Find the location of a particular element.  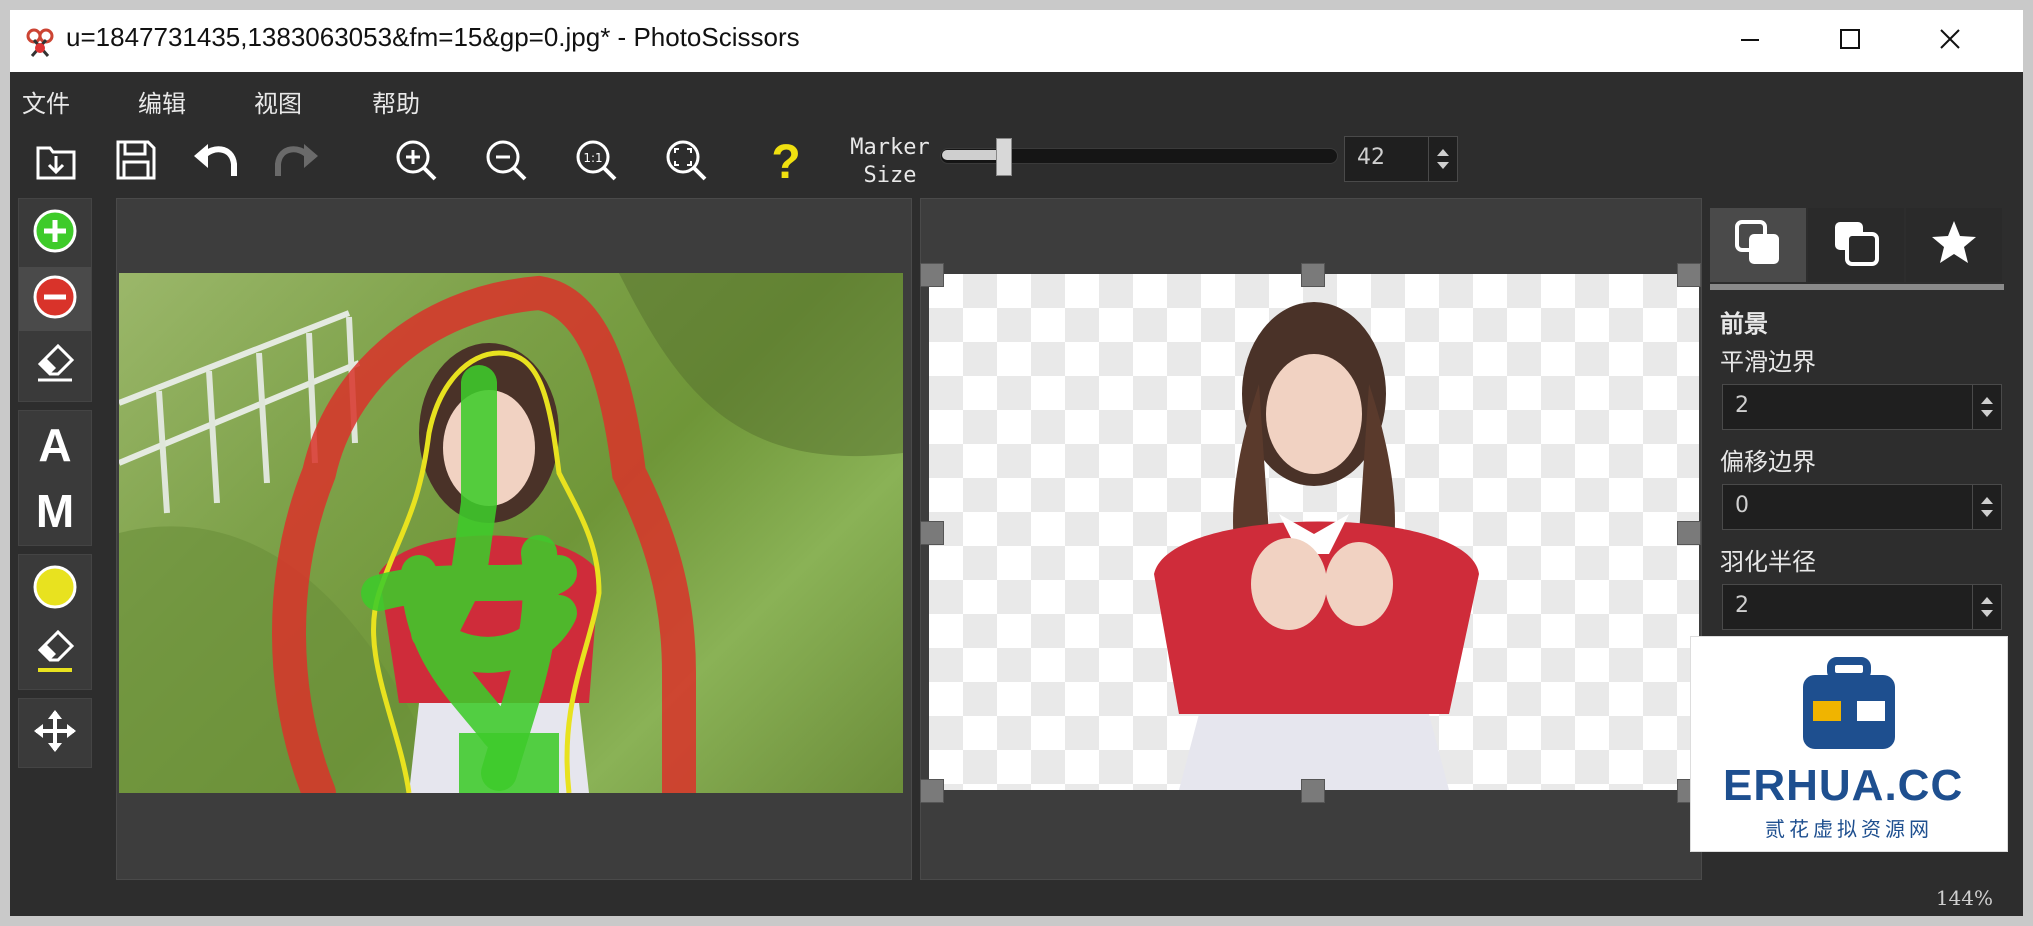

close-button is located at coordinates (1950, 41).